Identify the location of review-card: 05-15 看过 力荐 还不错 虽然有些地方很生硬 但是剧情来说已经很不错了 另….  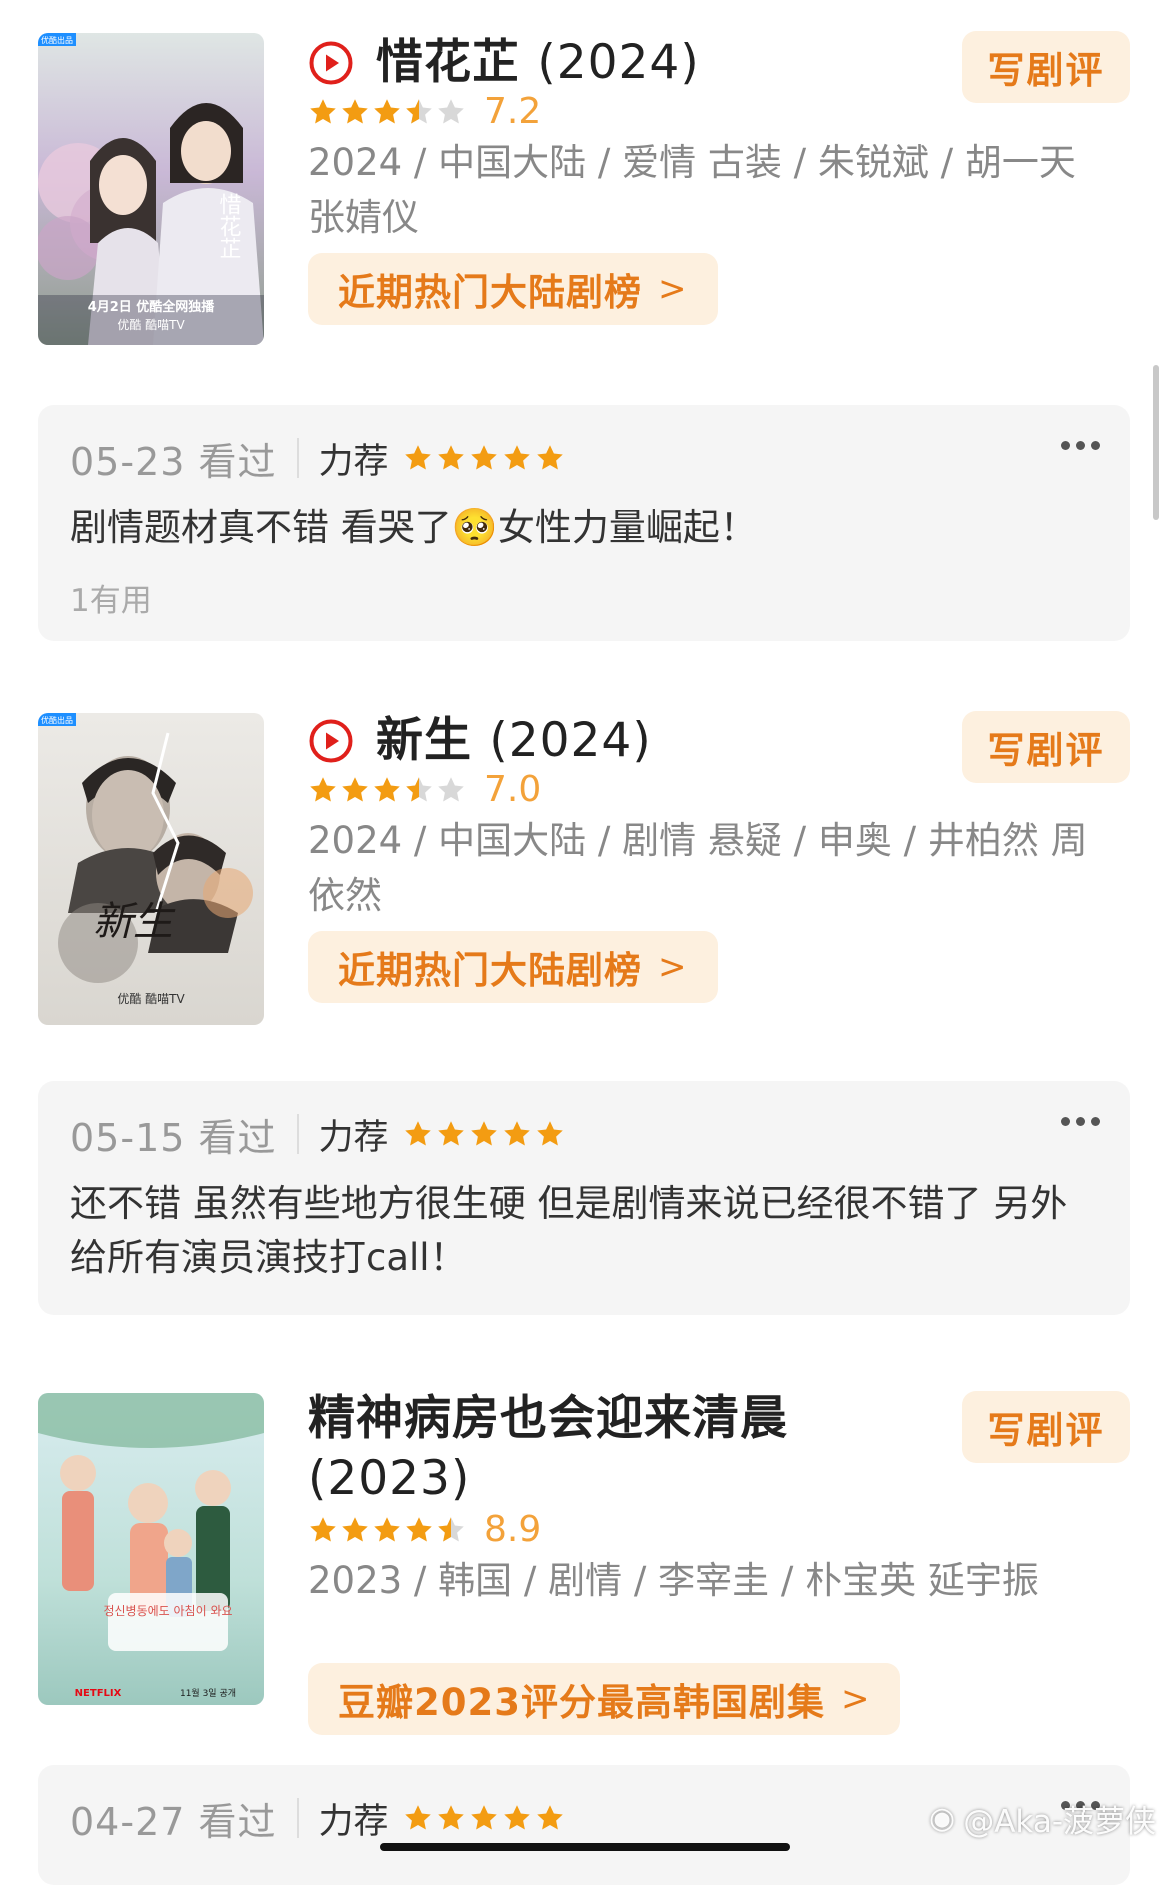
(584, 1198).